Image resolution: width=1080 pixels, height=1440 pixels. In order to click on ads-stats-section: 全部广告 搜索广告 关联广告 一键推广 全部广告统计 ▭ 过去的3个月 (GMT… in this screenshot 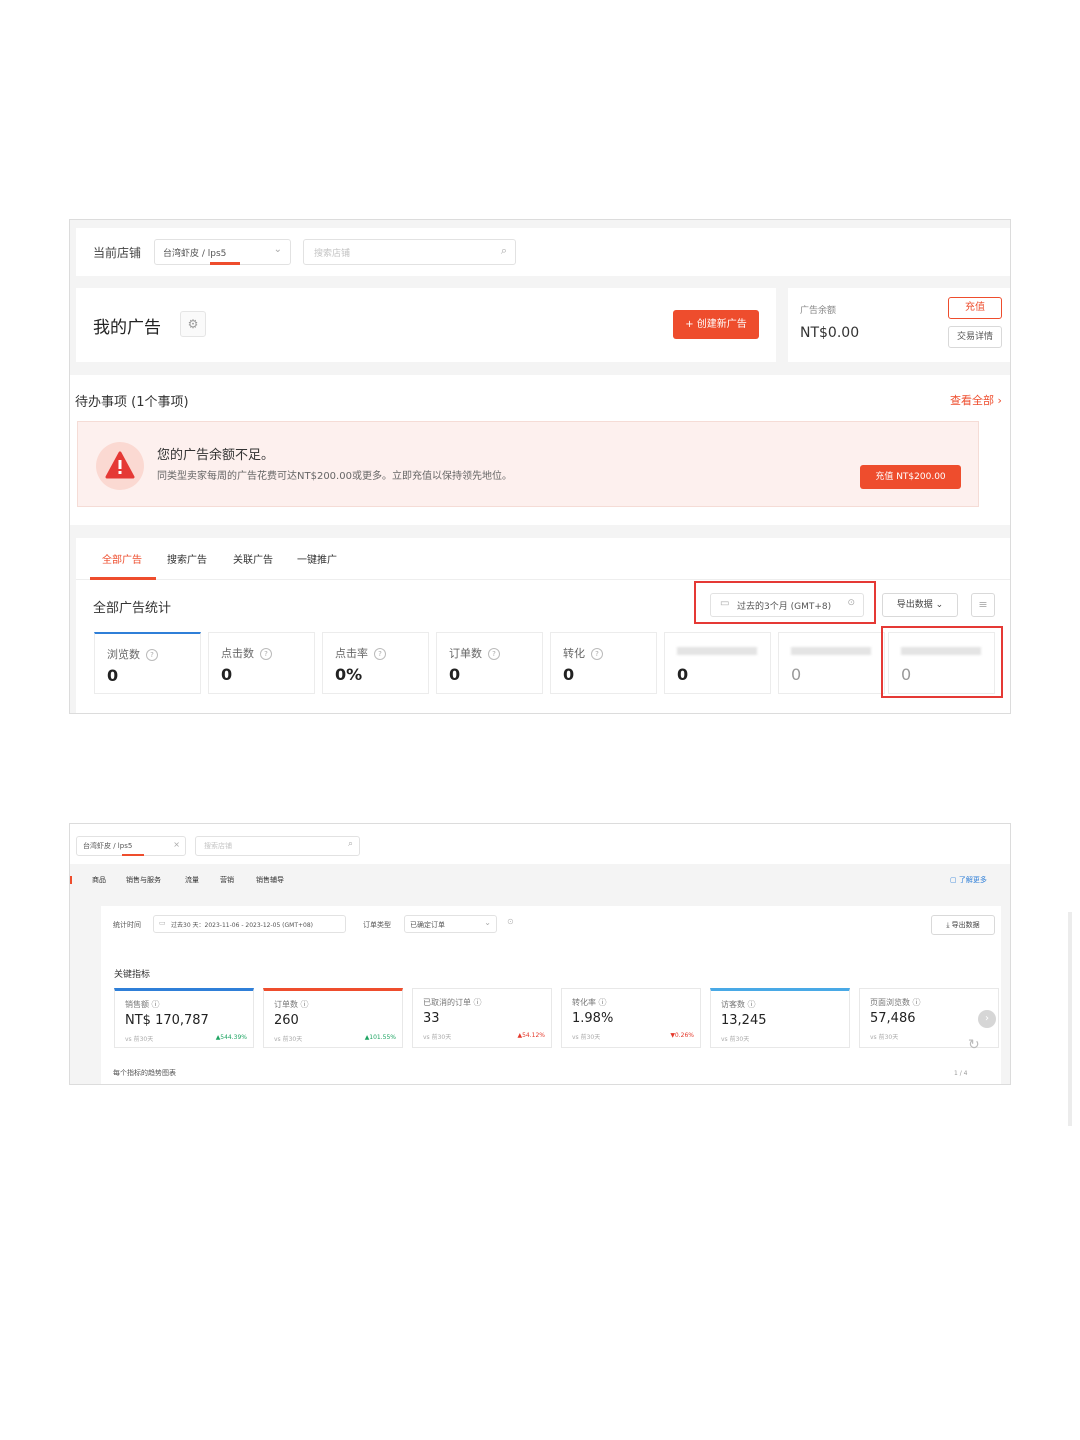, I will do `click(543, 625)`.